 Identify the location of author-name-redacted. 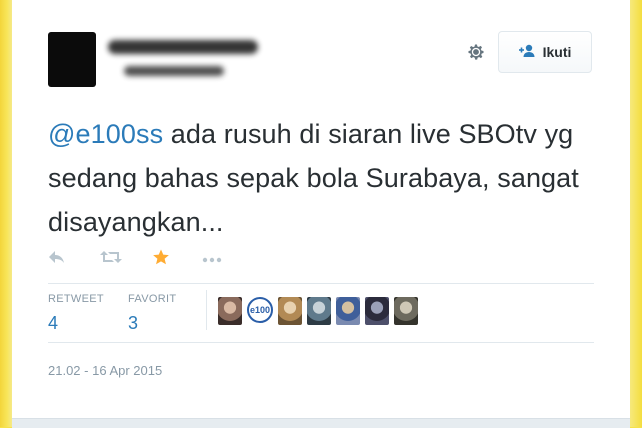
(183, 47).